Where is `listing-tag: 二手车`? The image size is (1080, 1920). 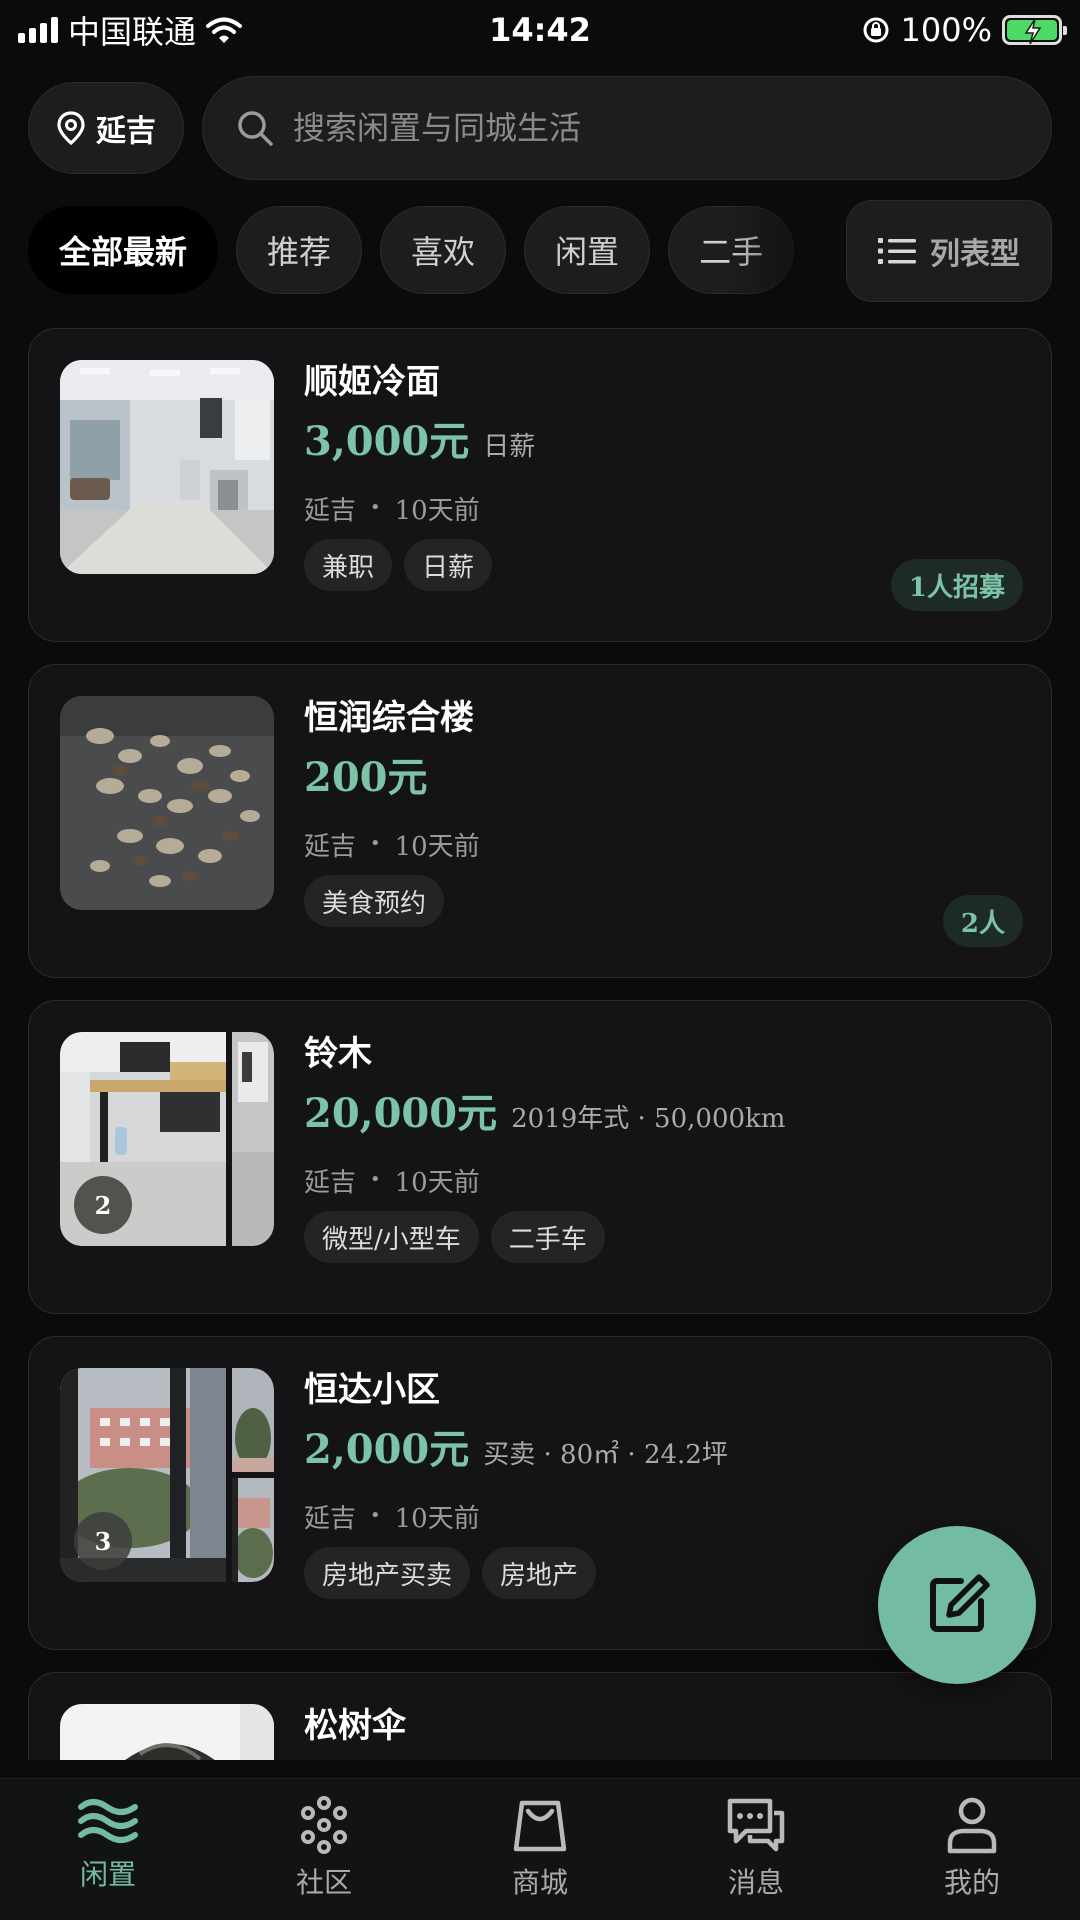
listing-tag: 二手车 is located at coordinates (547, 1237).